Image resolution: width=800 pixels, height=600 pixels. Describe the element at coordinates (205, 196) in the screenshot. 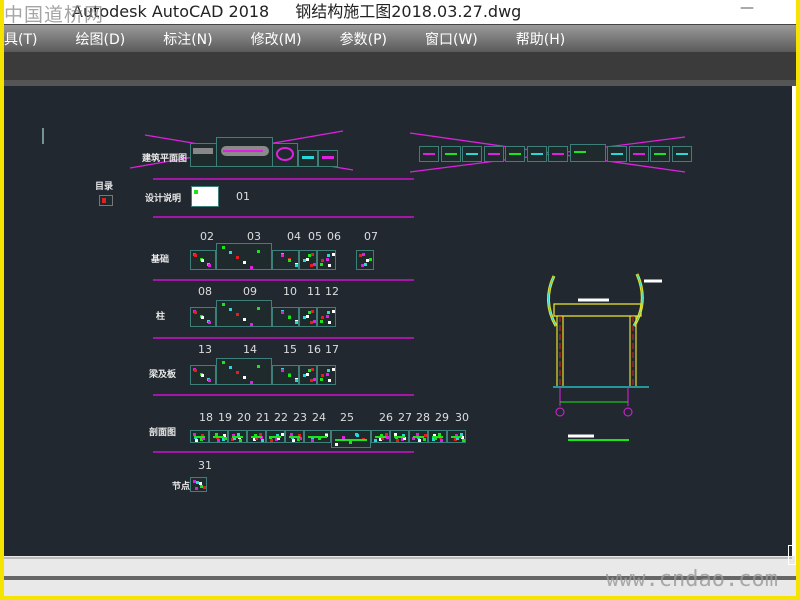

I see `design-notes-sheet` at that location.